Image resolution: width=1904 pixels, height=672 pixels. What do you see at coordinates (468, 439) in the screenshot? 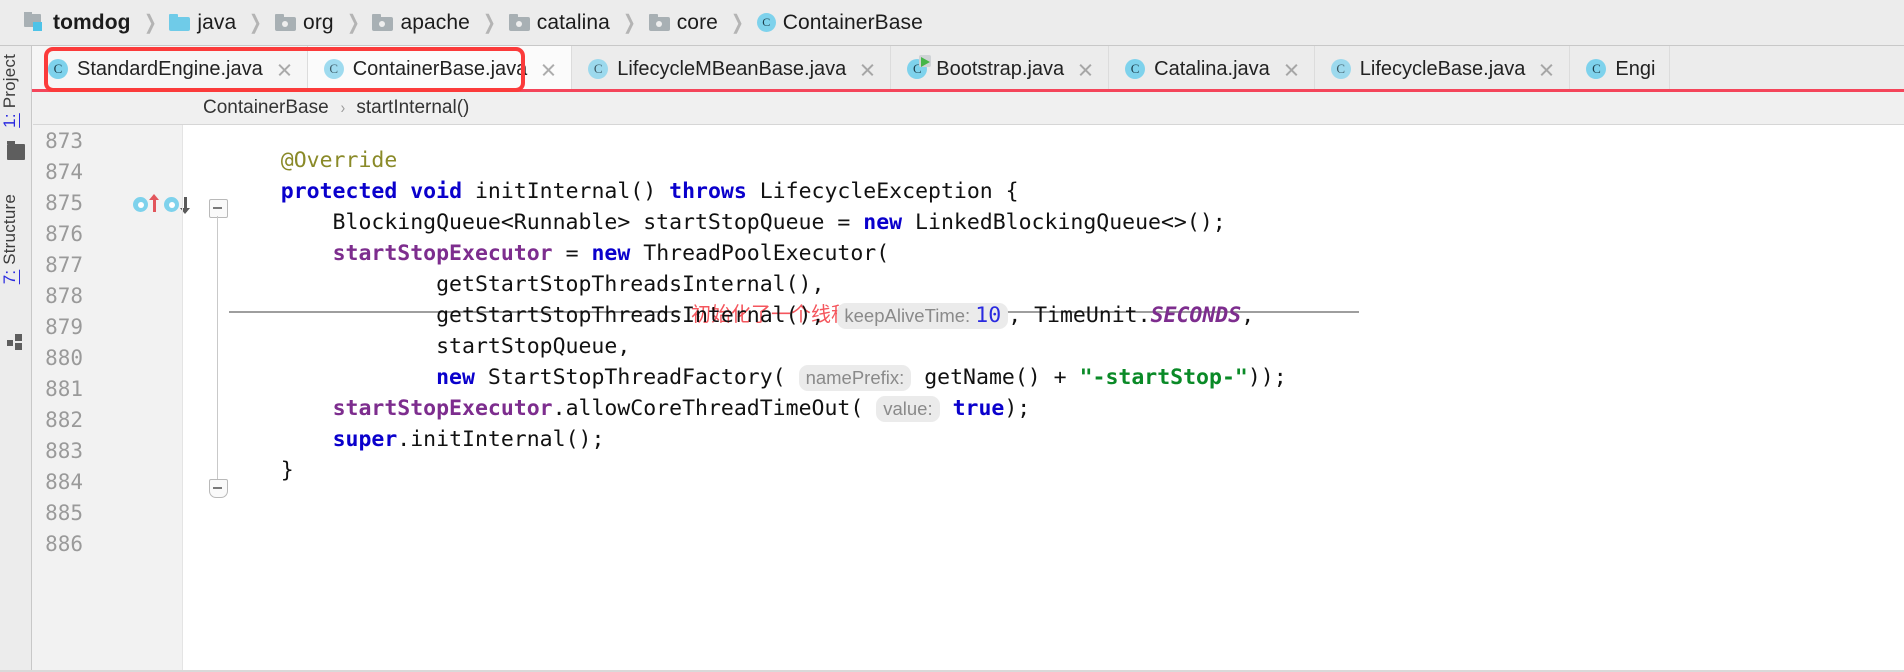
I see `code-line-883: super.initInternal();` at bounding box center [468, 439].